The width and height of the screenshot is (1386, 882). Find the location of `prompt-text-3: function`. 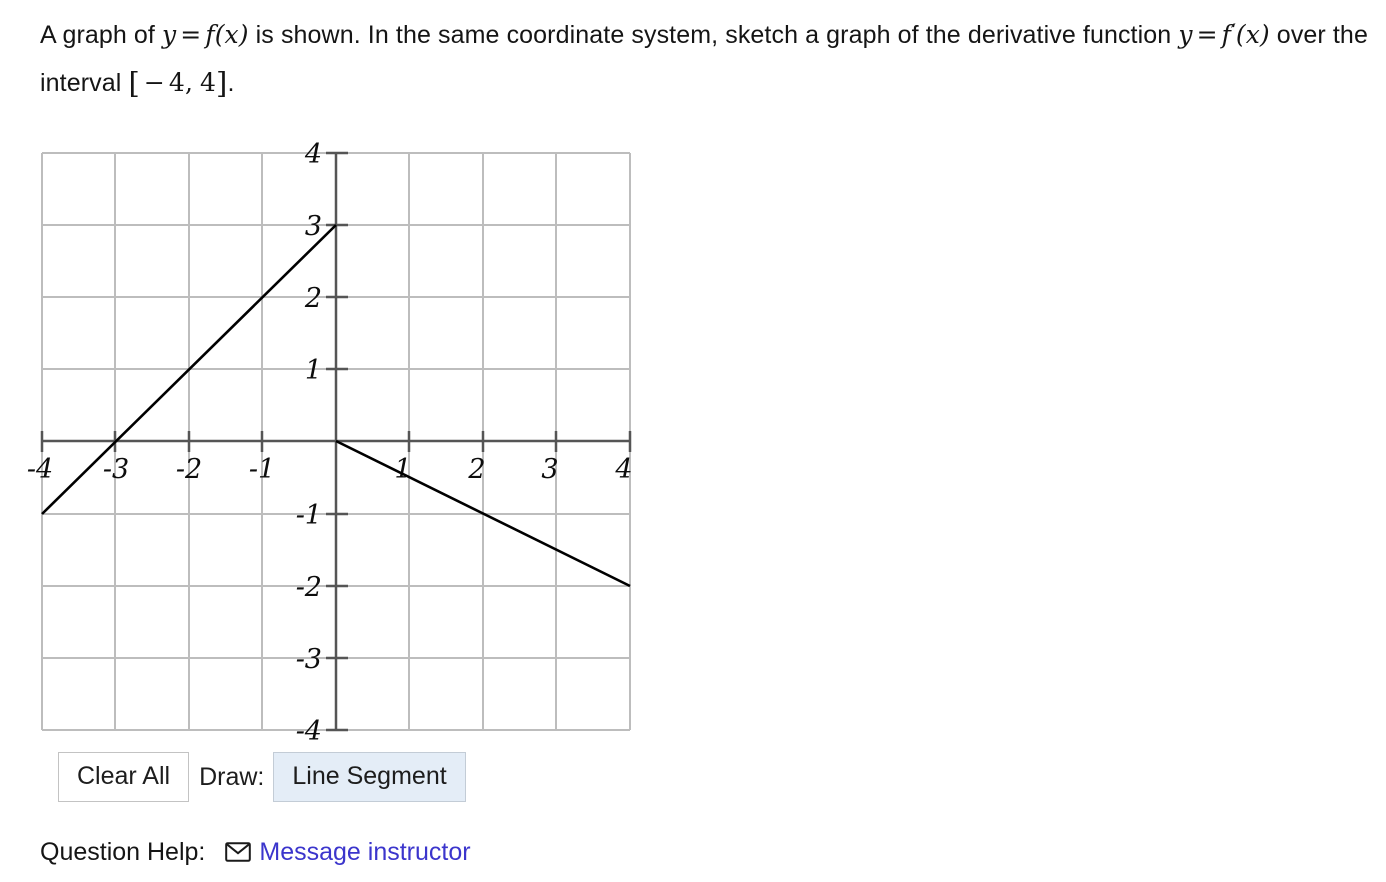

prompt-text-3: function is located at coordinates (1130, 35).